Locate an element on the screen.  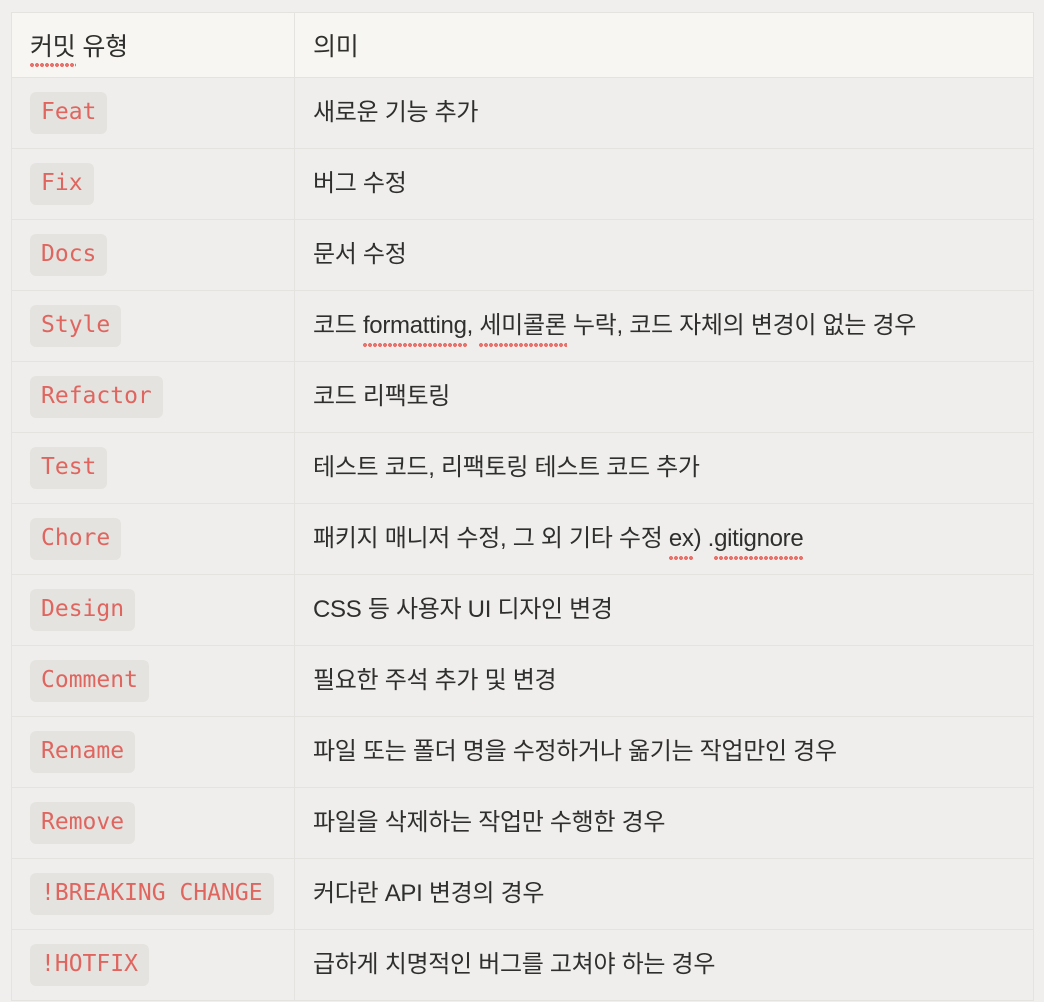
meaning-cell: 커다란 API 변경의 경우 is located at coordinates (664, 894).